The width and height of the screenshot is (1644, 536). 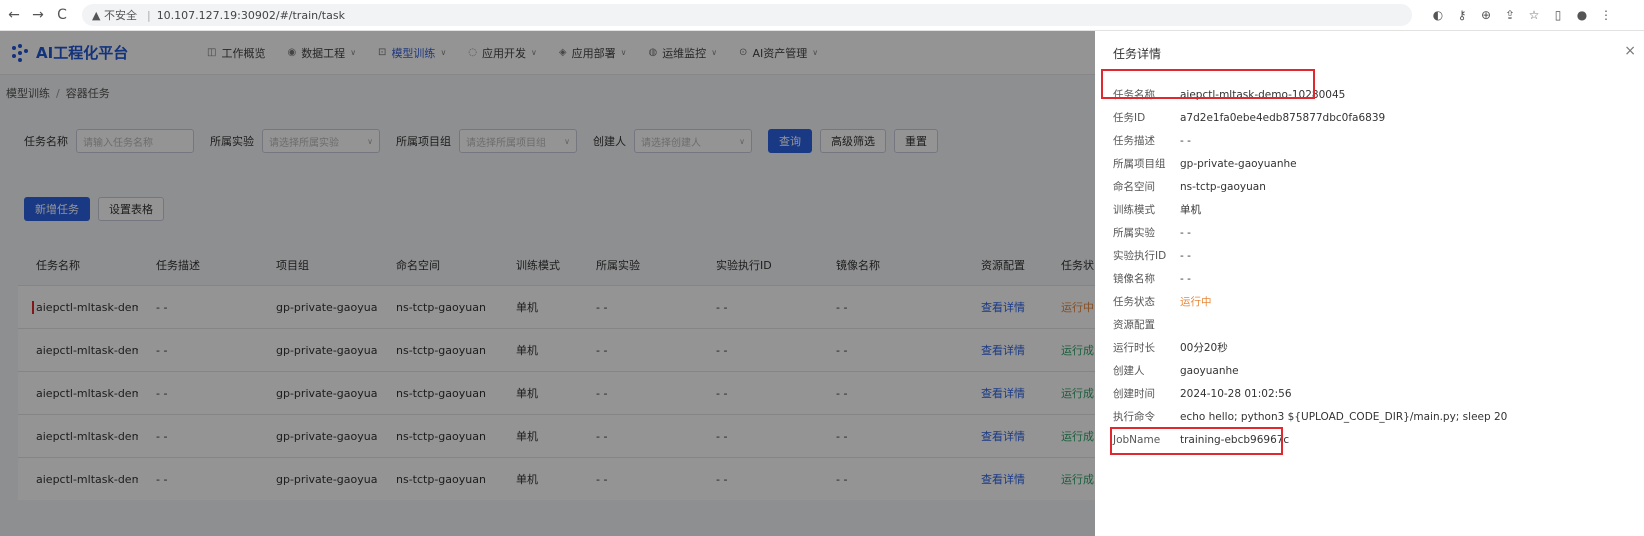 What do you see at coordinates (1606, 15) in the screenshot?
I see `more-icon: ⋮` at bounding box center [1606, 15].